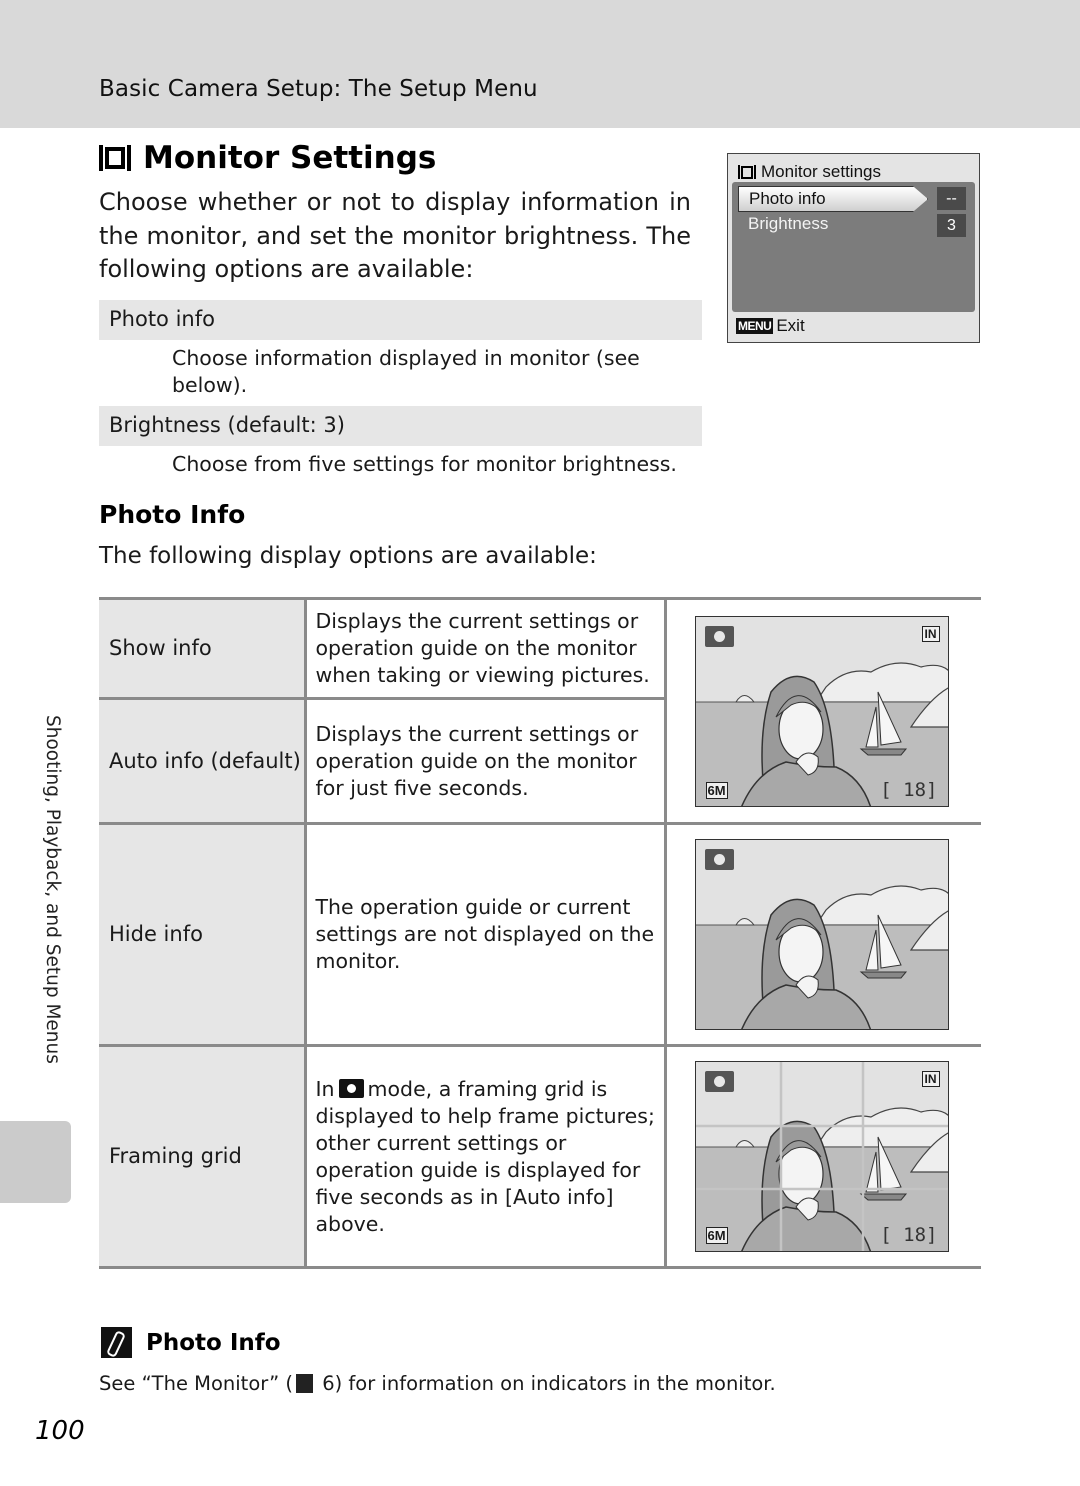 The height and width of the screenshot is (1486, 1080). Describe the element at coordinates (788, 224) in the screenshot. I see `camera-menu-item-brightness: Brightness` at that location.